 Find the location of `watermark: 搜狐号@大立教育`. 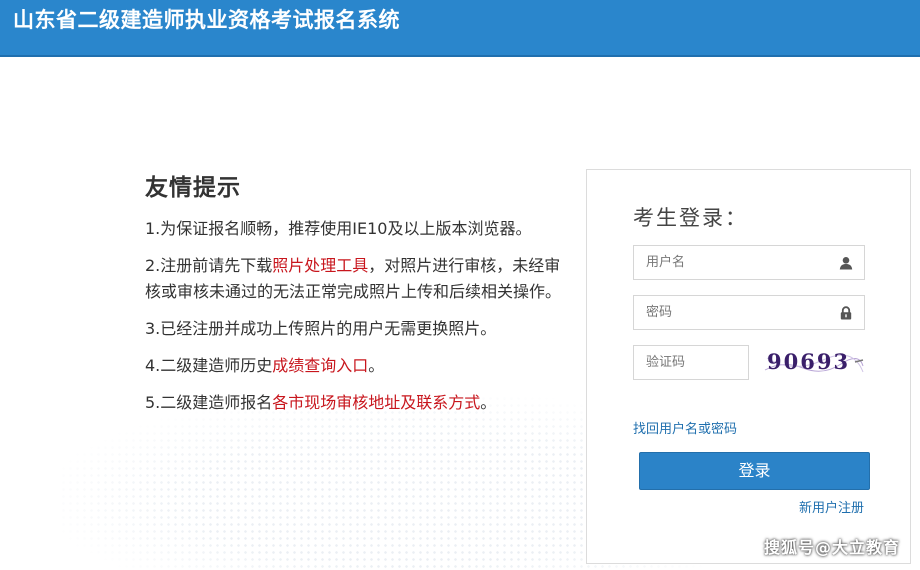

watermark: 搜狐号@大立教育 is located at coordinates (831, 547).